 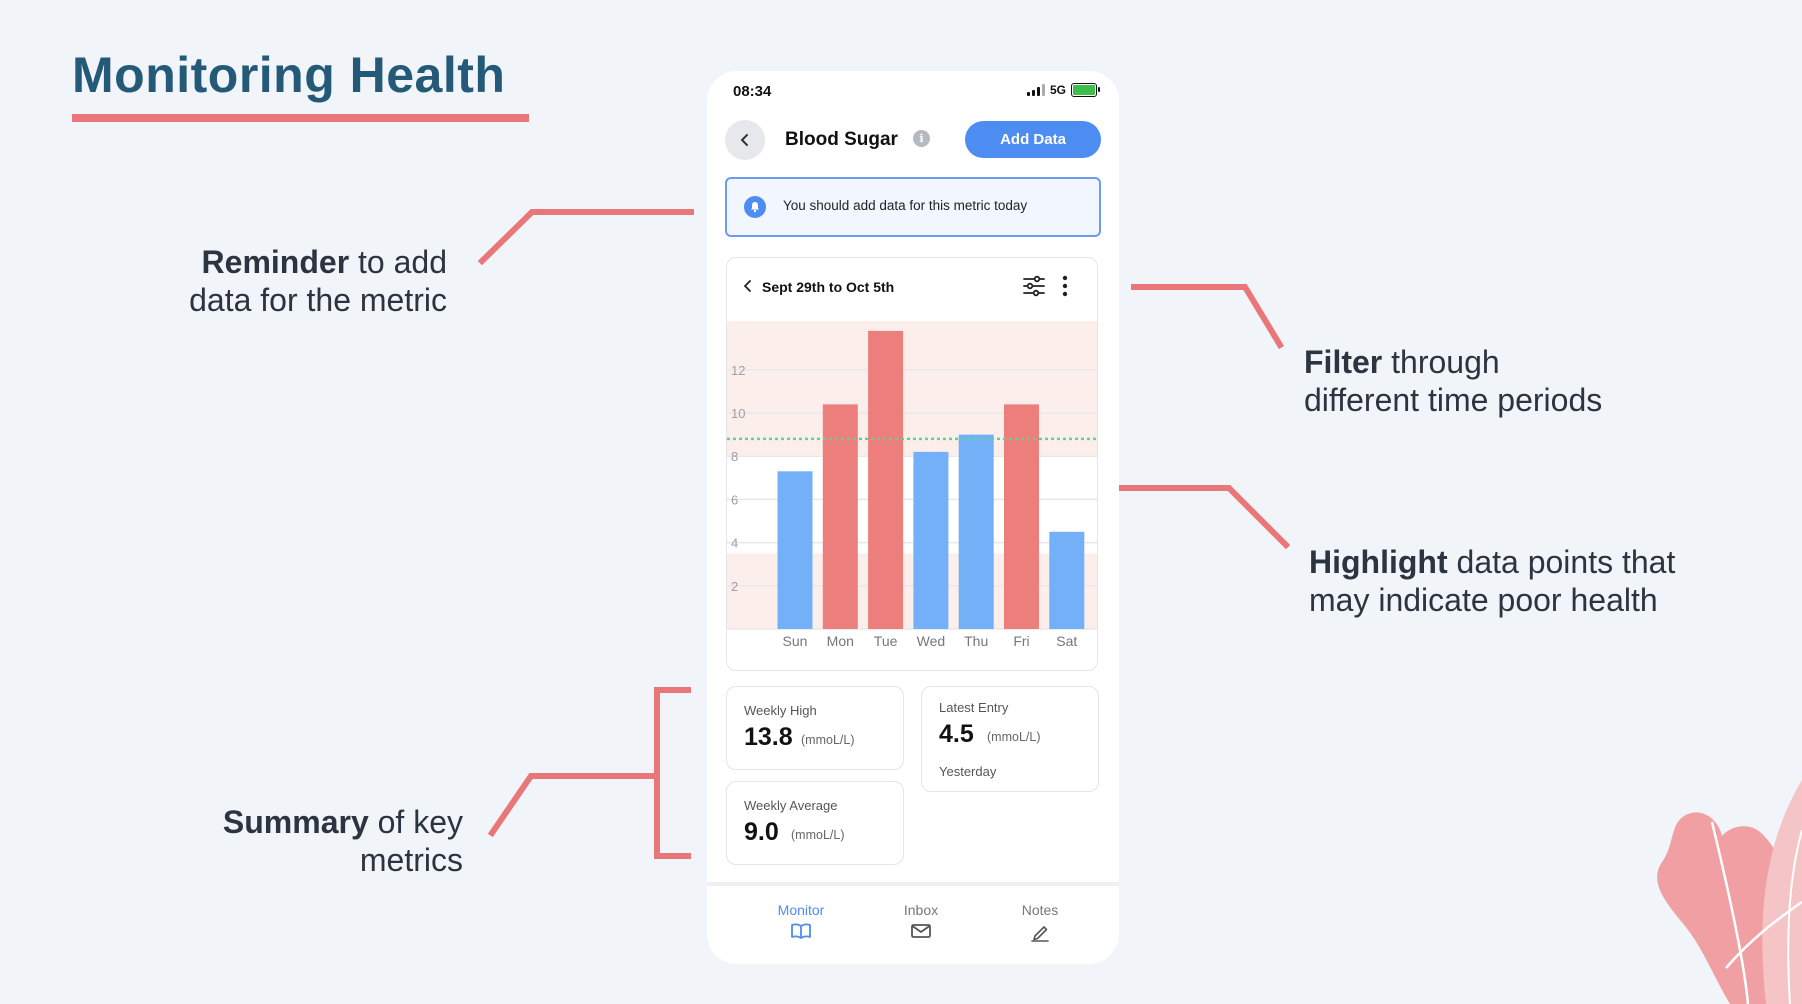 What do you see at coordinates (913, 91) in the screenshot?
I see `status-bar: 08:34 5G` at bounding box center [913, 91].